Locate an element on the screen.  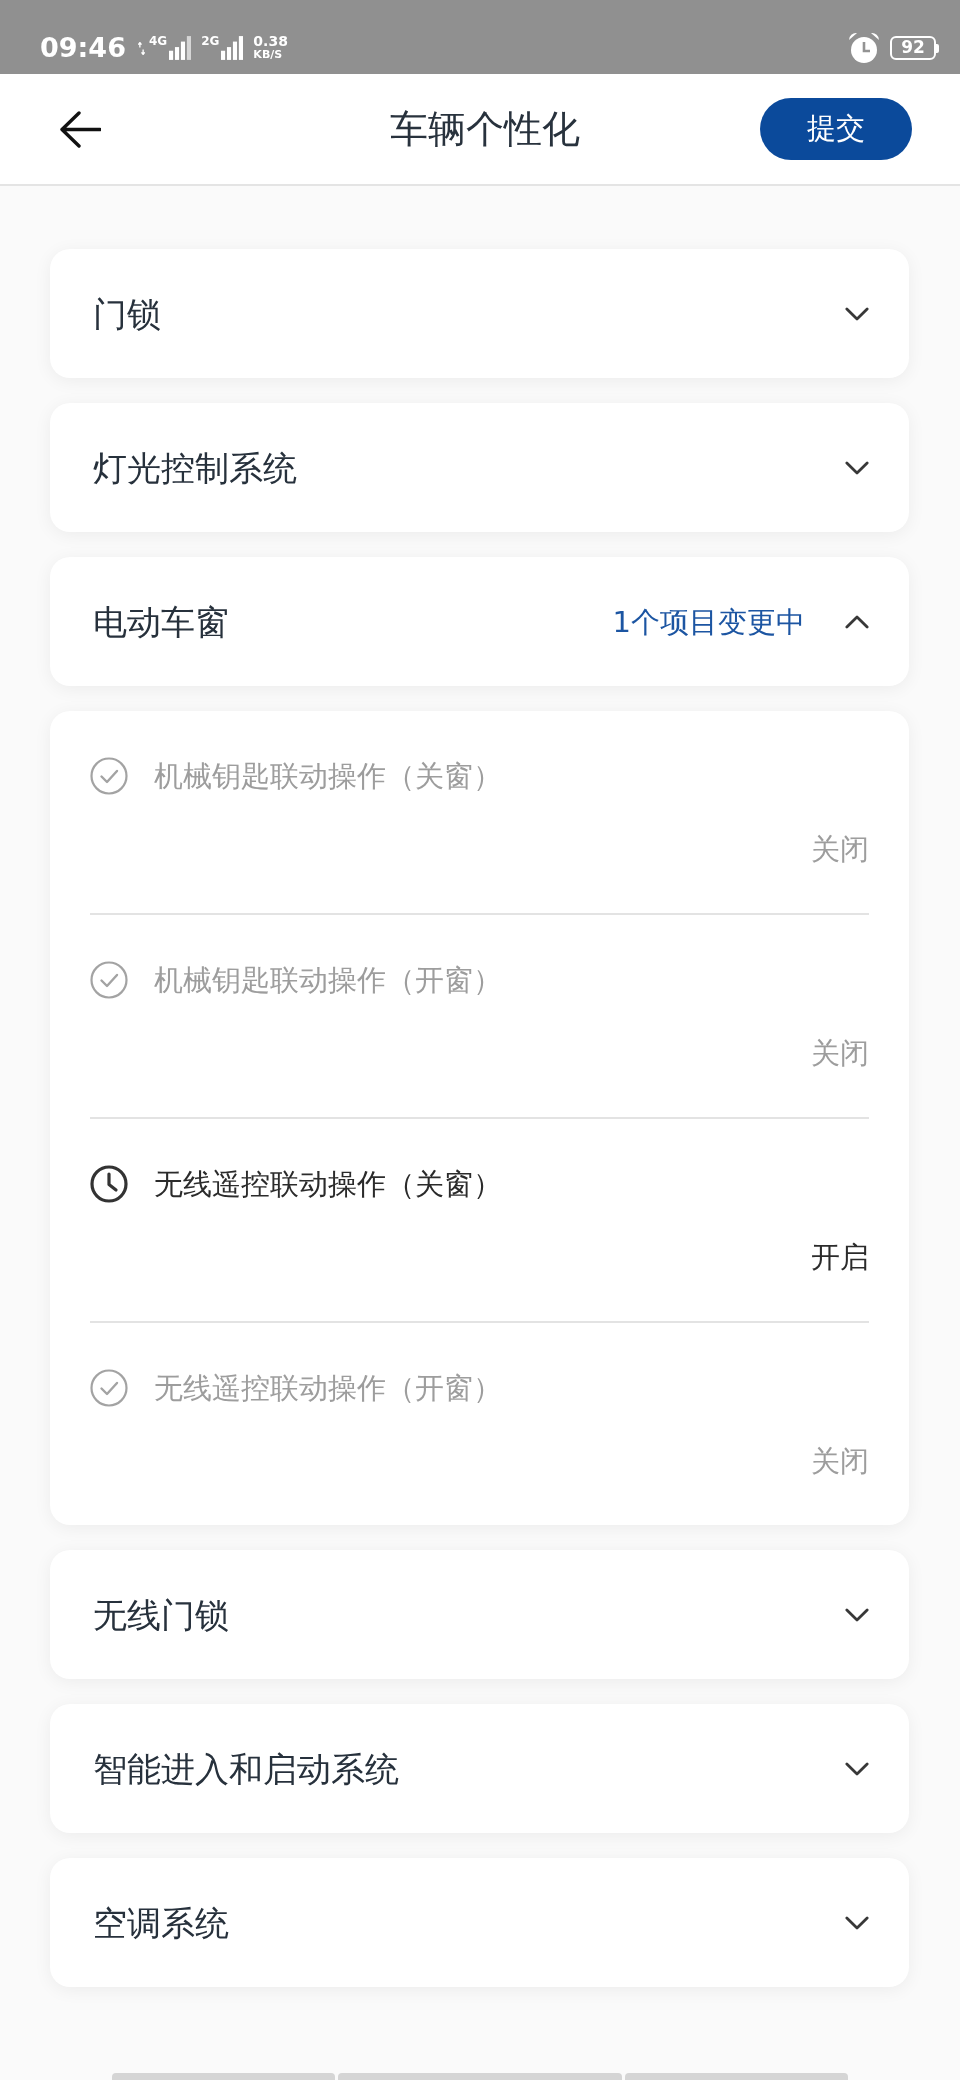
section-title: 电动车窗 is located at coordinates (161, 622).